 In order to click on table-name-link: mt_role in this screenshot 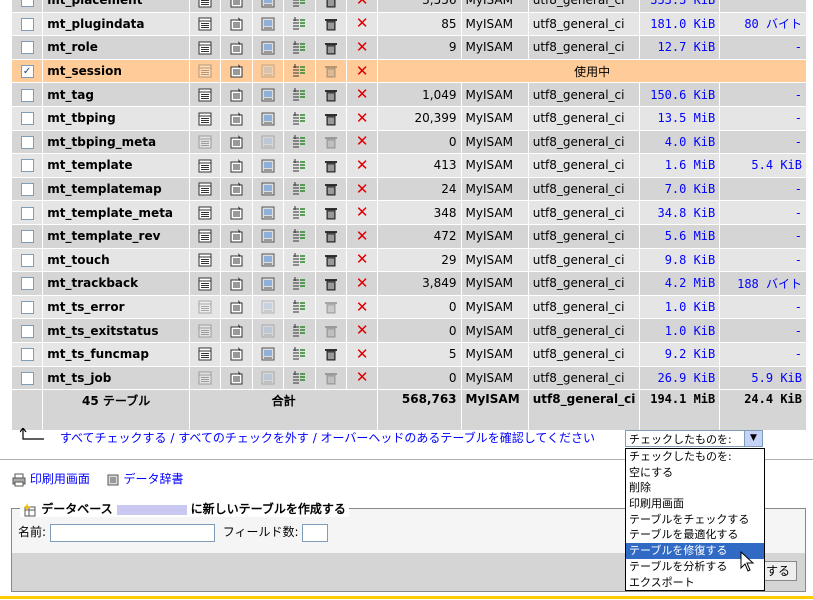, I will do `click(116, 47)`.